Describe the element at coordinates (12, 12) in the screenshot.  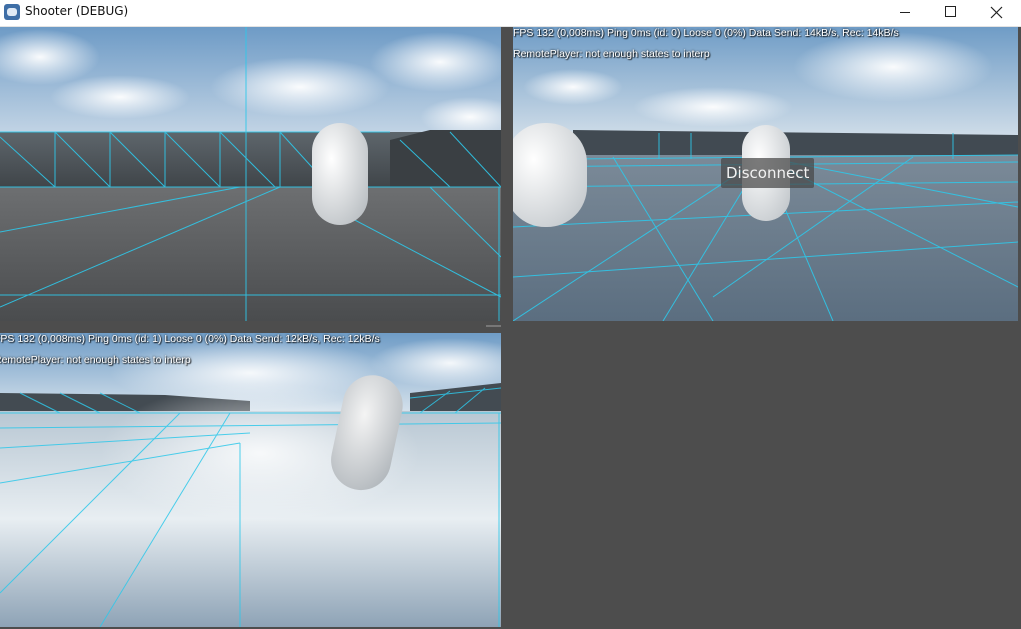
I see `app-icon` at that location.